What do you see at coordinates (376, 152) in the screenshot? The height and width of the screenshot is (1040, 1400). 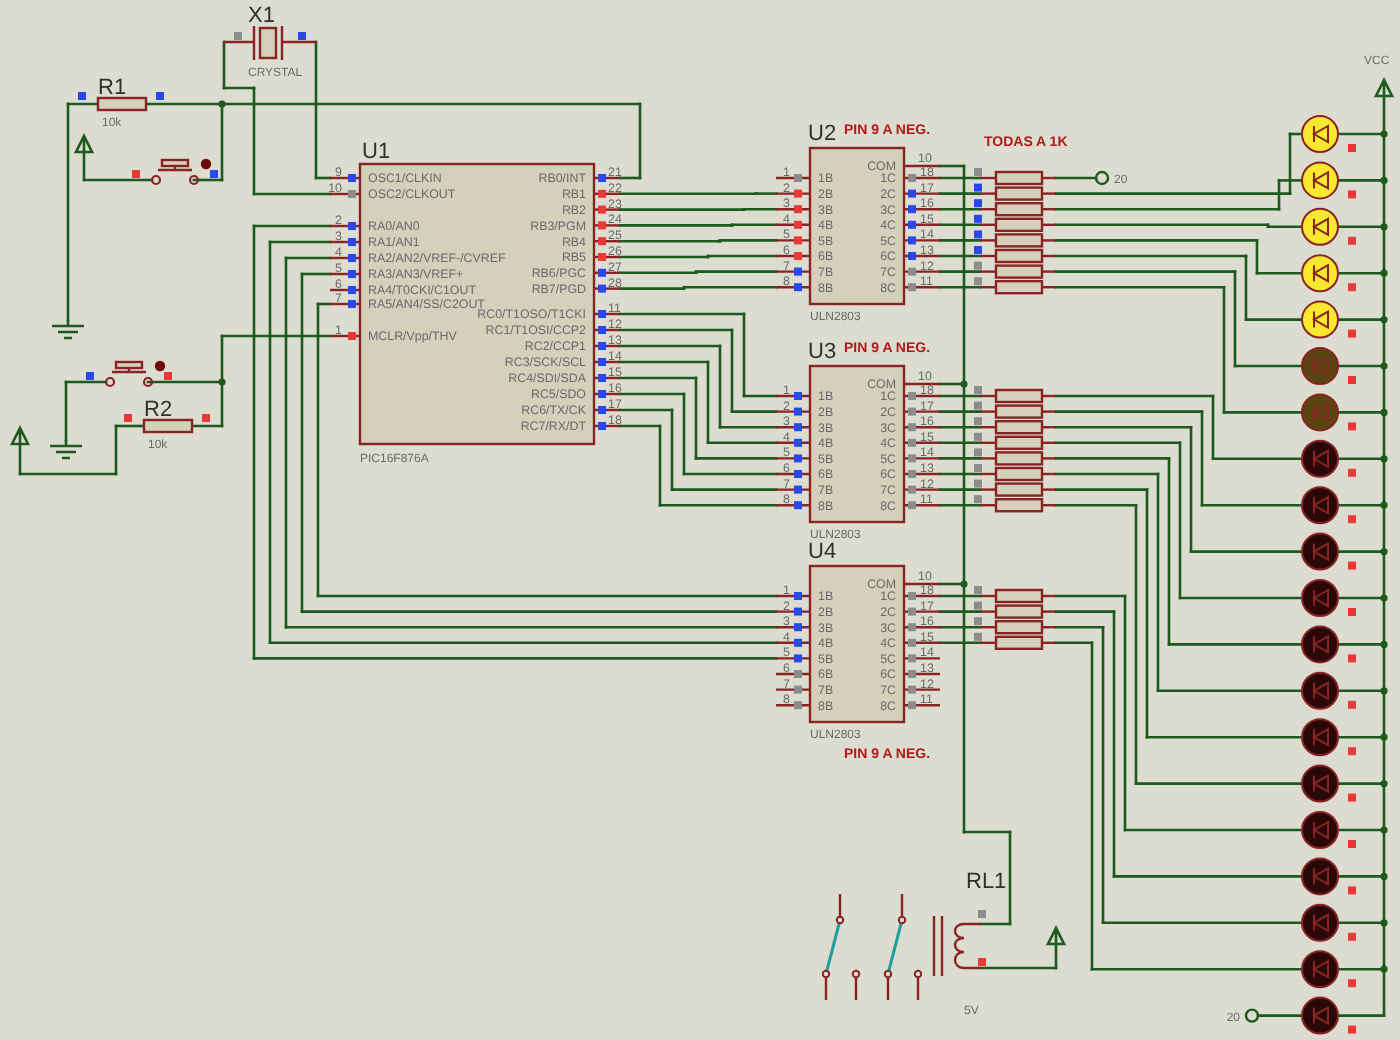 I see `component-reference: U1` at bounding box center [376, 152].